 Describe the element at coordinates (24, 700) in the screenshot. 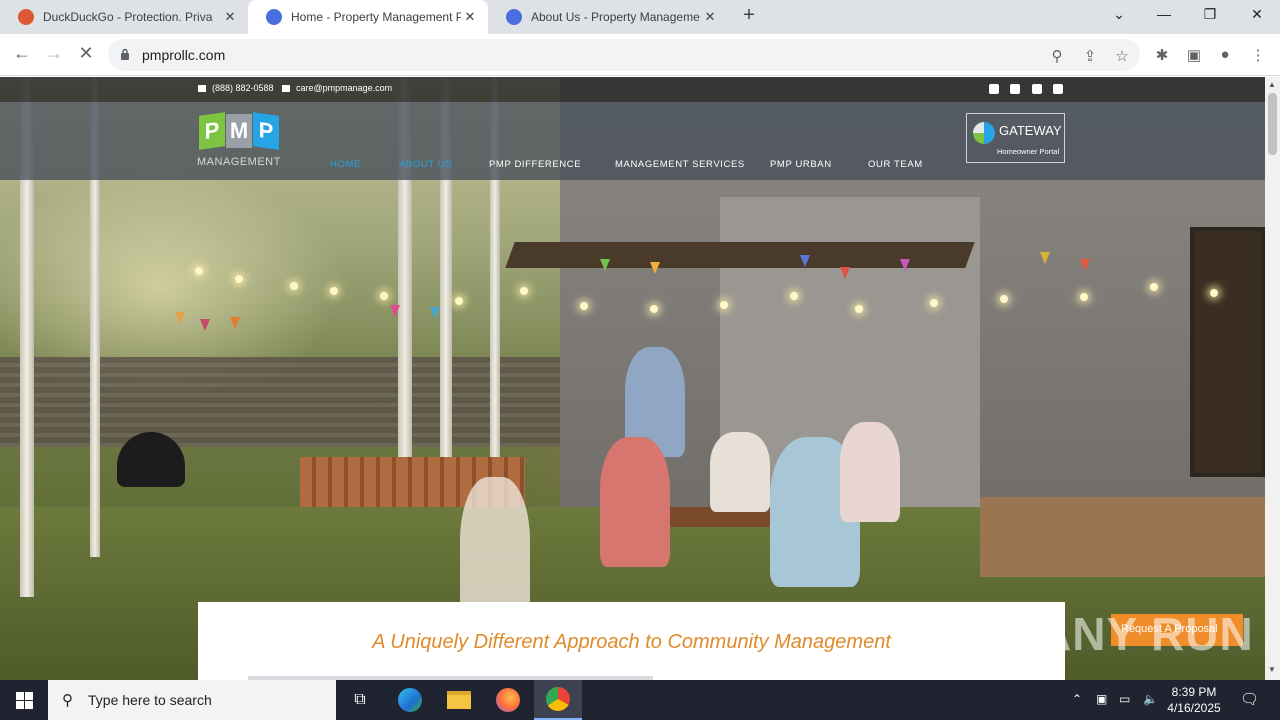

I see `start-button` at that location.